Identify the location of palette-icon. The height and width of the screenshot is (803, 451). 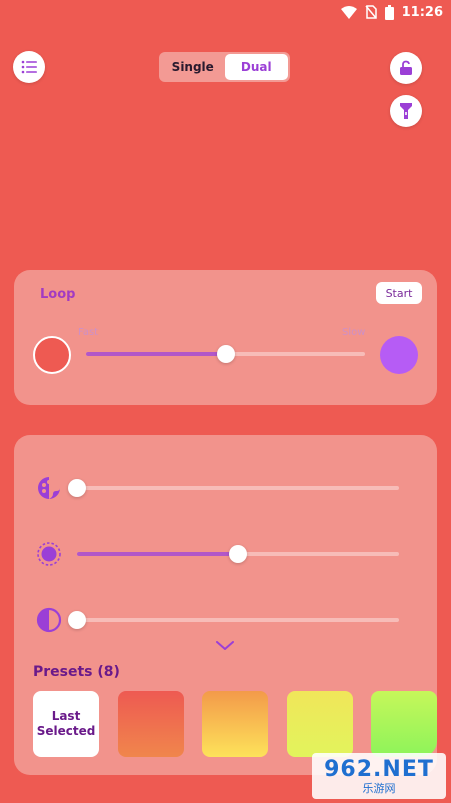
(49, 488).